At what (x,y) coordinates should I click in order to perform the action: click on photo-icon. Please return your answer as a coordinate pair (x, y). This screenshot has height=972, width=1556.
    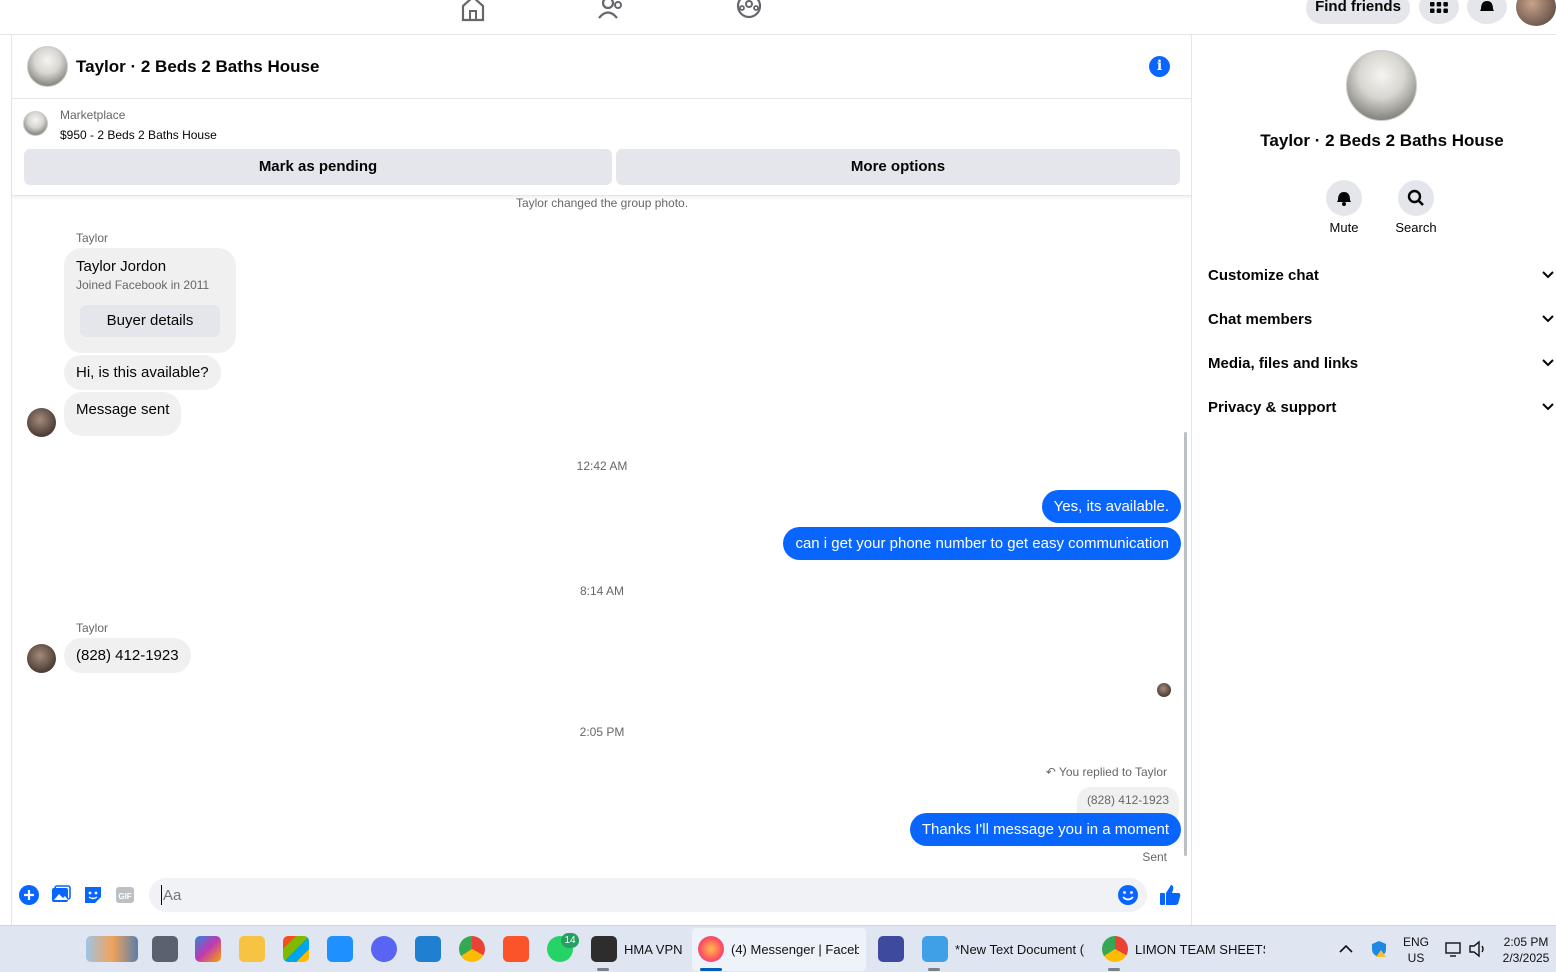
    Looking at the image, I should click on (61, 895).